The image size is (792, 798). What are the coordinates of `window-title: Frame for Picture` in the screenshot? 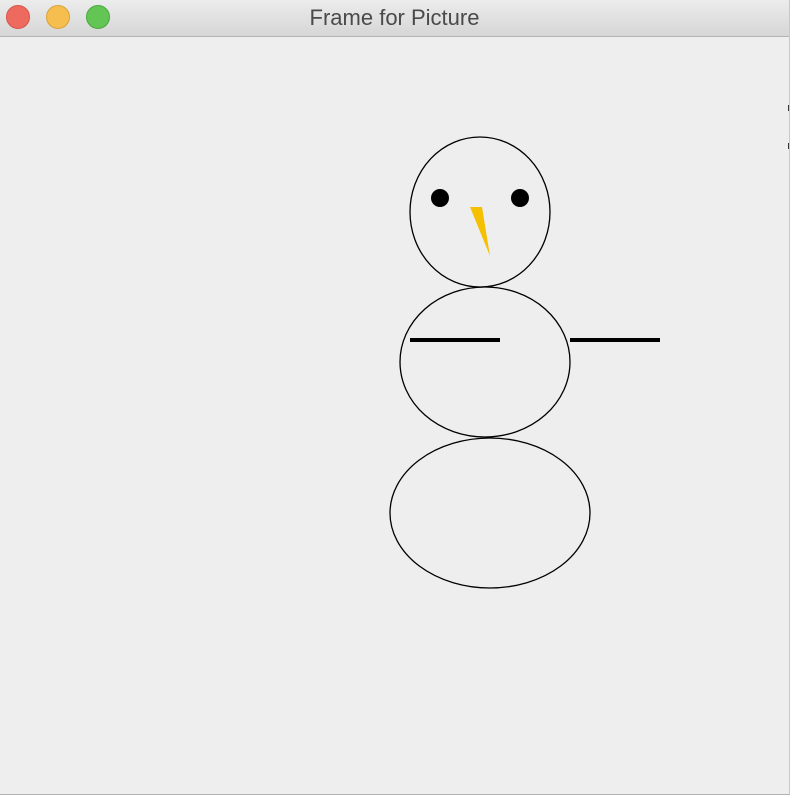 It's located at (394, 17).